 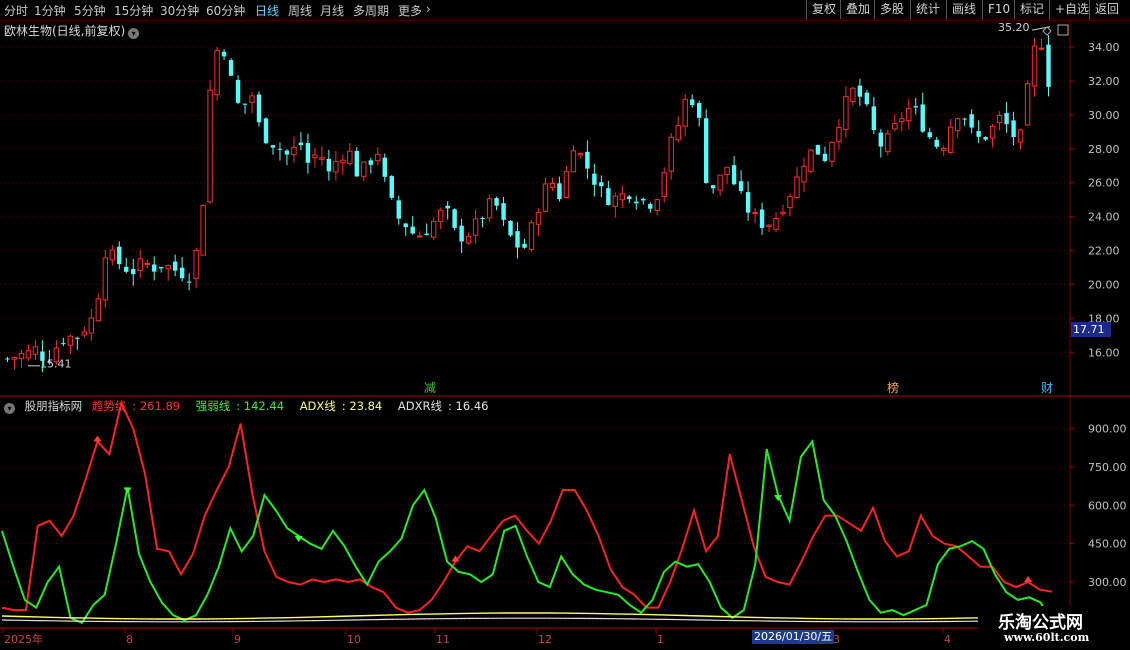 What do you see at coordinates (179, 10) in the screenshot?
I see `period-tab-30min: 30分钟` at bounding box center [179, 10].